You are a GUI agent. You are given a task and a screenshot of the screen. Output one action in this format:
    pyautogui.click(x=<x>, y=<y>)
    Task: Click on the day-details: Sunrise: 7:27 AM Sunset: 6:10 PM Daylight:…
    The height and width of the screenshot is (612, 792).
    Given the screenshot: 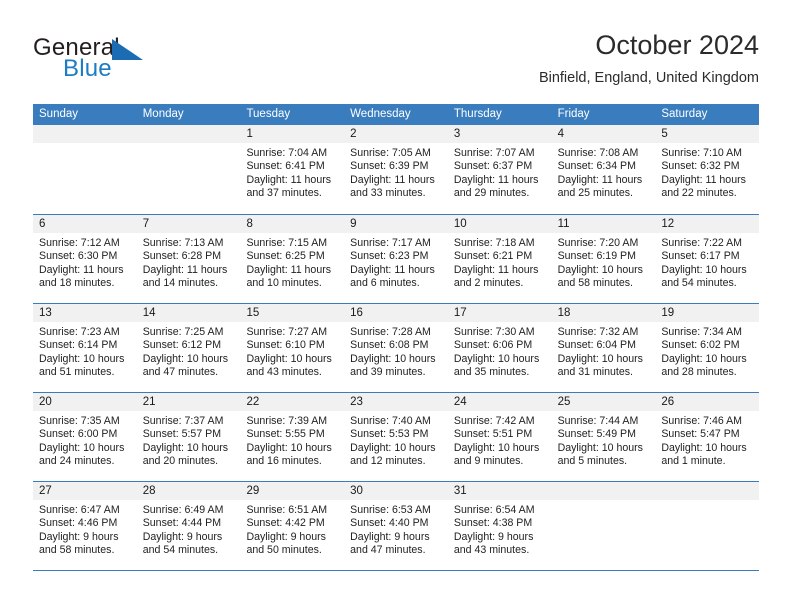 What is the action you would take?
    pyautogui.click(x=292, y=351)
    